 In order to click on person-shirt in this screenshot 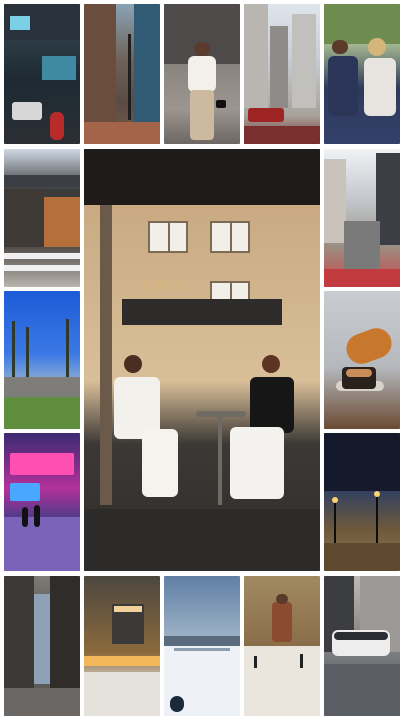, I will do `click(272, 405)`.